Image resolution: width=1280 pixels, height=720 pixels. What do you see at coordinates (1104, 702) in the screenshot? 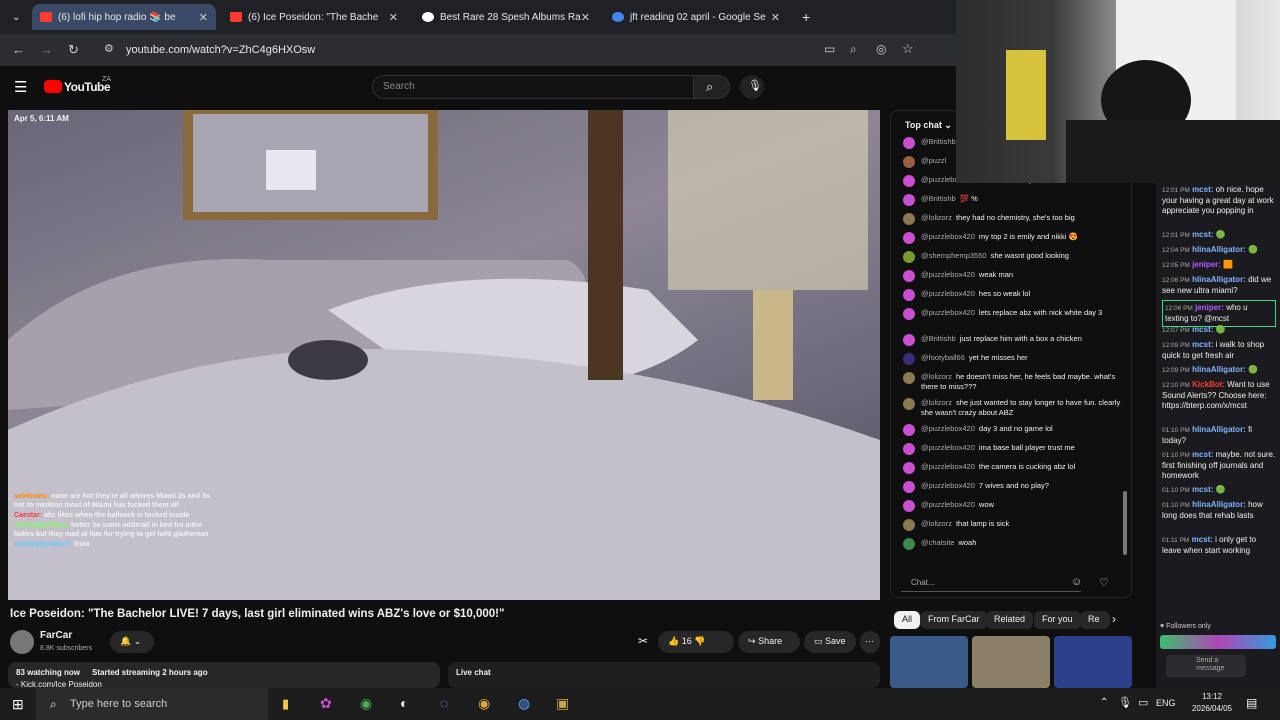
I see `tray-chevron-icon: ⌃` at bounding box center [1104, 702].